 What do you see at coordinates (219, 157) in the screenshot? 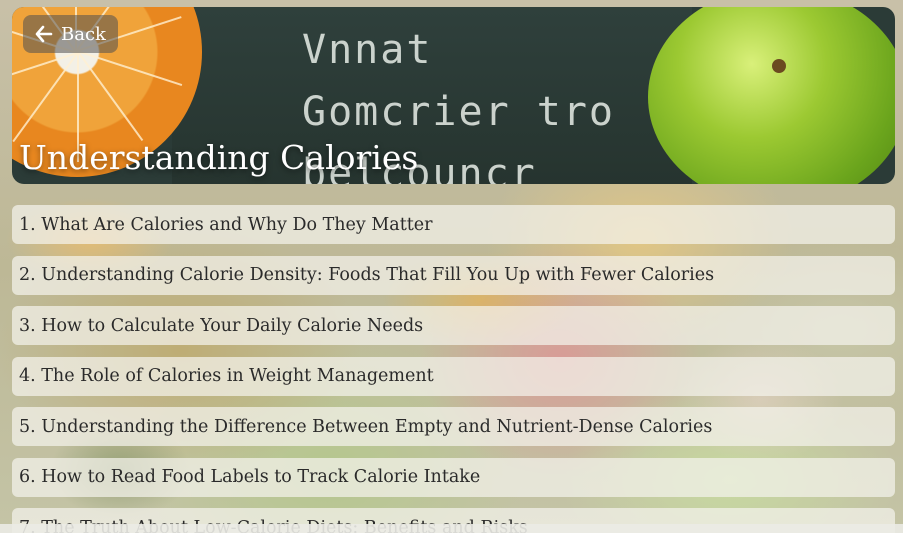
I see `page-title: Understanding Calories` at bounding box center [219, 157].